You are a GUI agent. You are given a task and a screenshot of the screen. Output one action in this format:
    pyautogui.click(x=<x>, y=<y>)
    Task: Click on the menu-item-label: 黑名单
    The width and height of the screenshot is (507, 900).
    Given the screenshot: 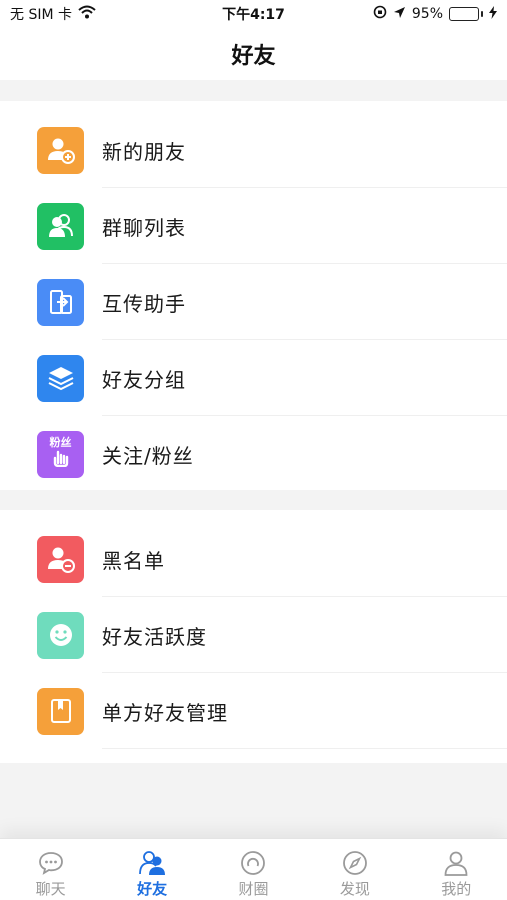 What is the action you would take?
    pyautogui.click(x=133, y=560)
    